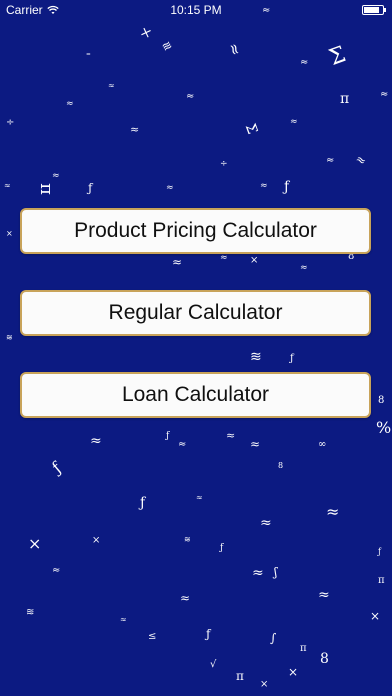  What do you see at coordinates (195, 313) in the screenshot?
I see `regular-calculator-button: Regular Calculator` at bounding box center [195, 313].